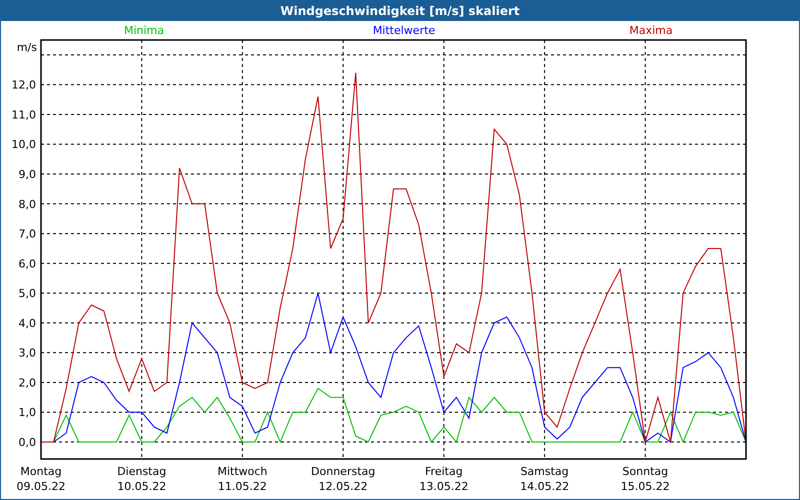  What do you see at coordinates (24, 85) in the screenshot?
I see `y-tick-label: 12,0` at bounding box center [24, 85].